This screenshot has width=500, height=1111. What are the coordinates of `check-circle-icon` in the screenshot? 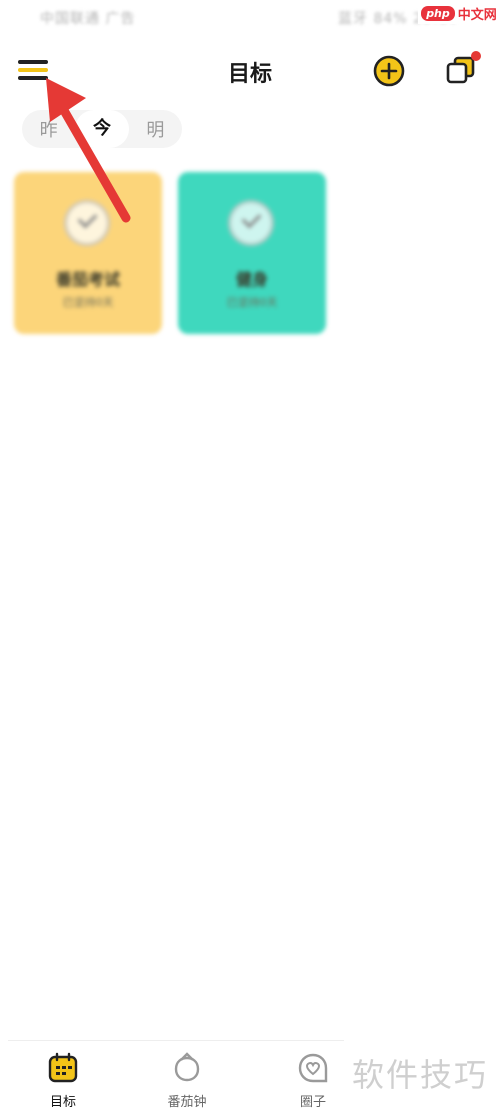 It's located at (251, 223).